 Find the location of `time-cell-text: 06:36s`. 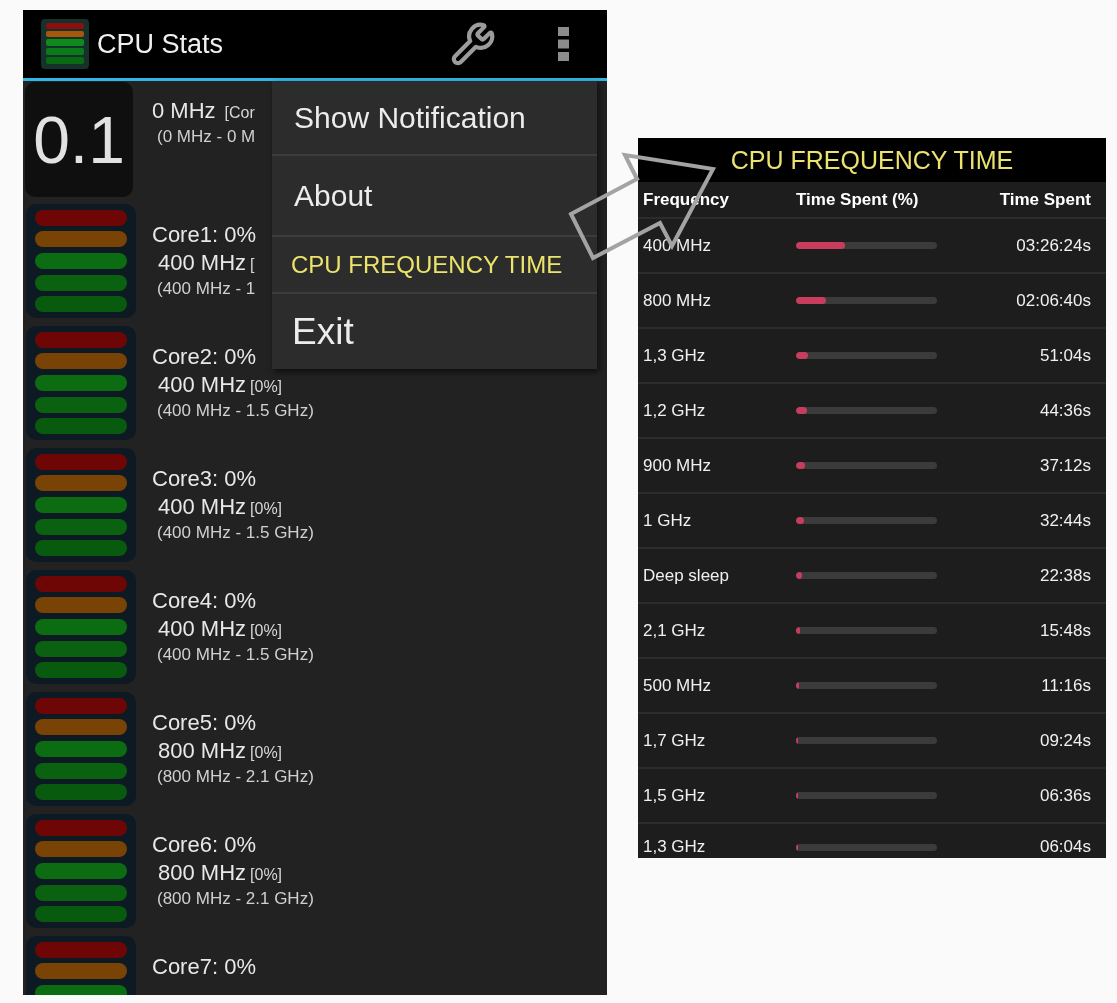

time-cell-text: 06:36s is located at coordinates (1065, 795).